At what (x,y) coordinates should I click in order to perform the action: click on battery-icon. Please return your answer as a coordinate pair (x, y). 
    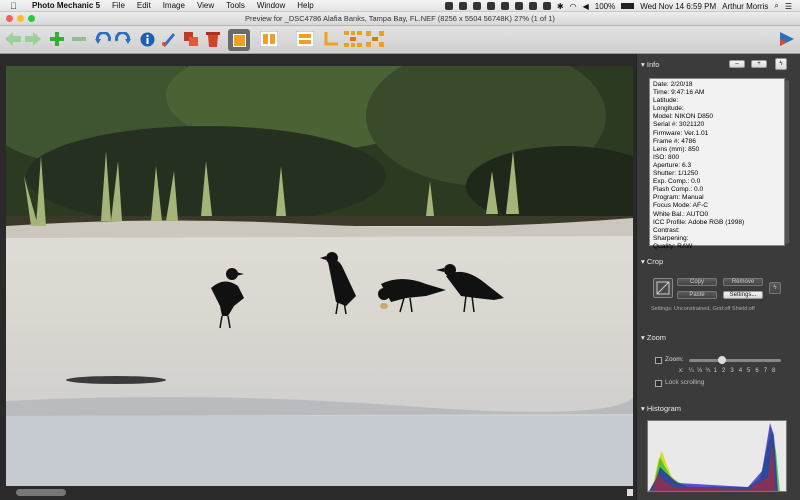
    Looking at the image, I should click on (628, 6).